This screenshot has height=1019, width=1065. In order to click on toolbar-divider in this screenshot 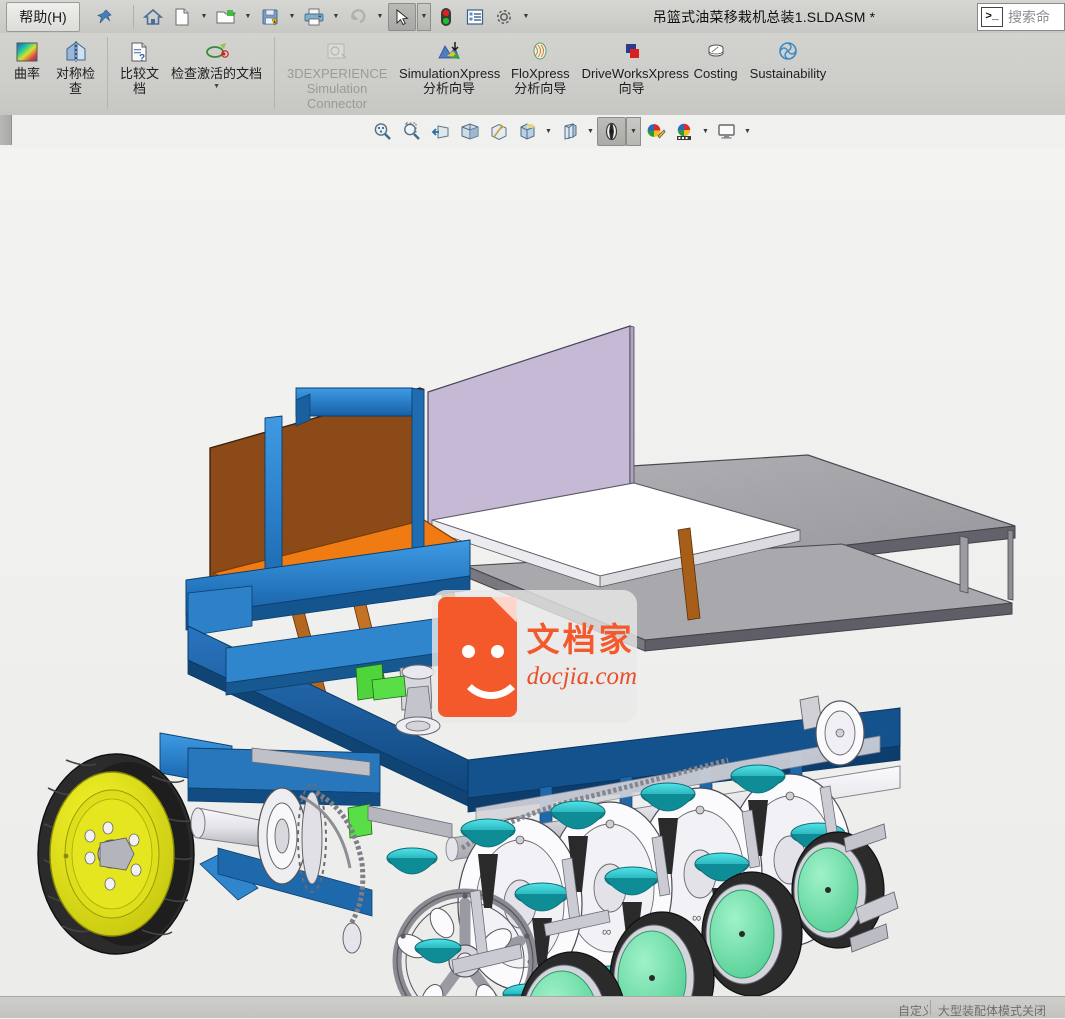, I will do `click(133, 16)`.